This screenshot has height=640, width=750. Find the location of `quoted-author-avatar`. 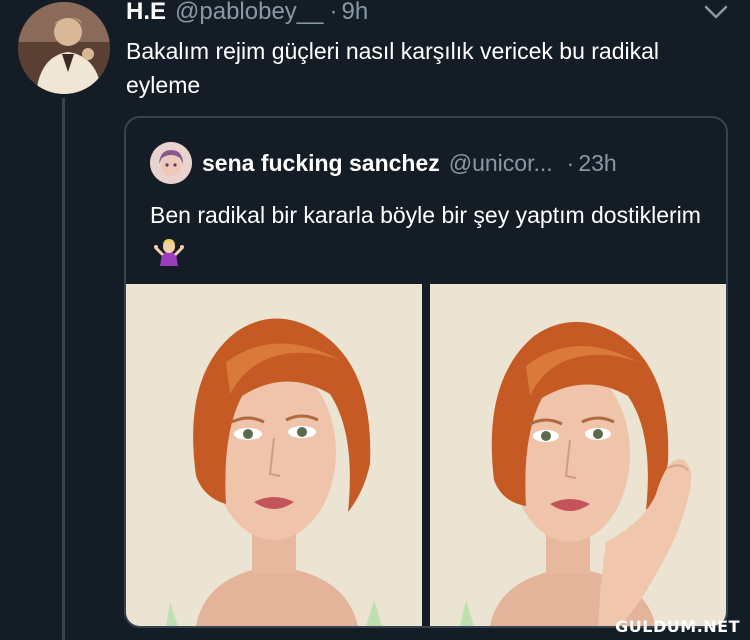

quoted-author-avatar is located at coordinates (171, 163).